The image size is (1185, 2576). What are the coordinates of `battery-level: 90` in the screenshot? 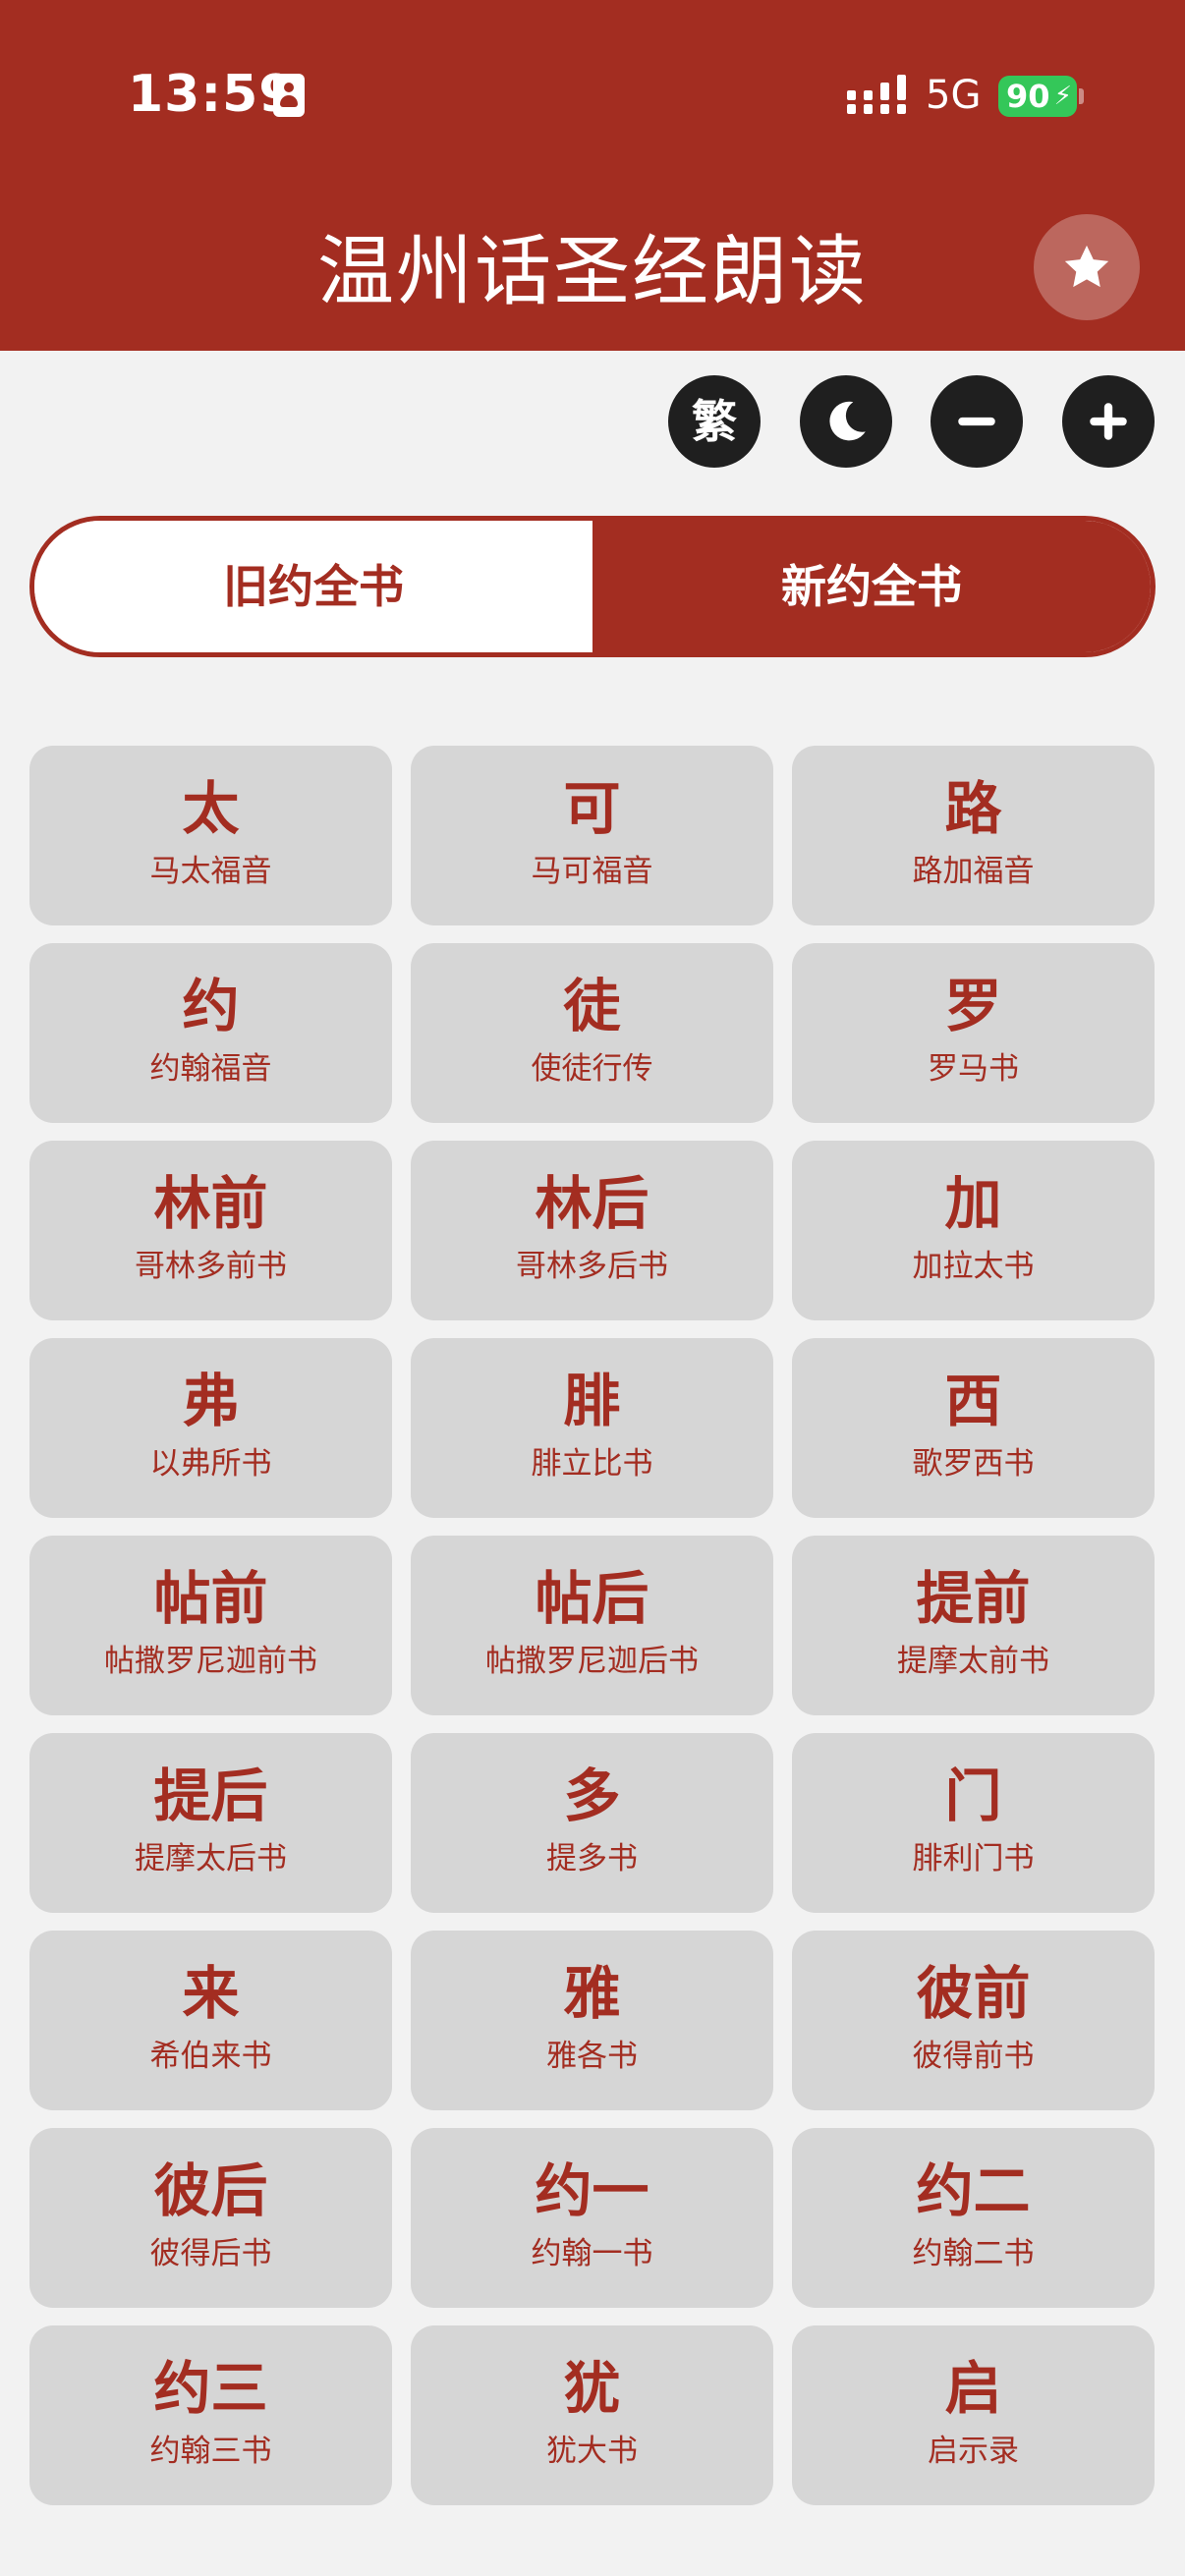 It's located at (1028, 96).